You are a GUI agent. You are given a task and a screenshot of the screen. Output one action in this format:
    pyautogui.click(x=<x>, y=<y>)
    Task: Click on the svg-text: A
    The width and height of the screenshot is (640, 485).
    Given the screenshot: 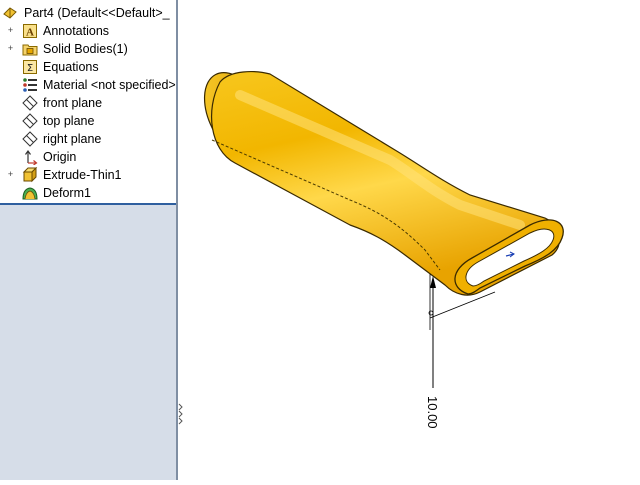 What is the action you would take?
    pyautogui.click(x=30, y=33)
    